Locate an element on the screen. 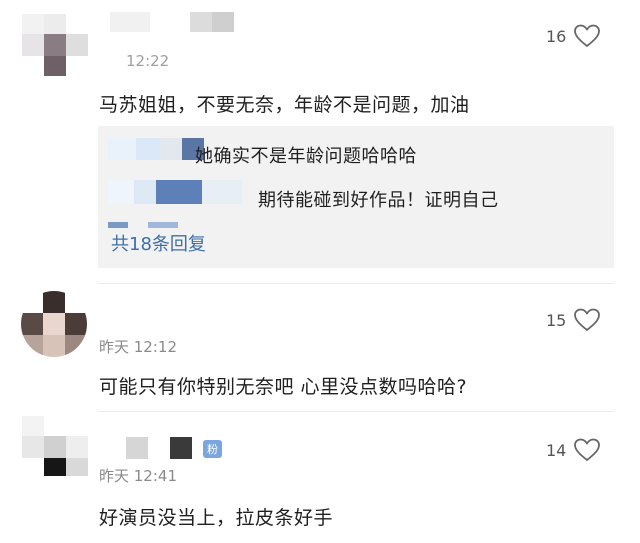 Image resolution: width=640 pixels, height=543 pixels. reply-text: 她确实不是年龄问题哈哈哈 is located at coordinates (306, 156).